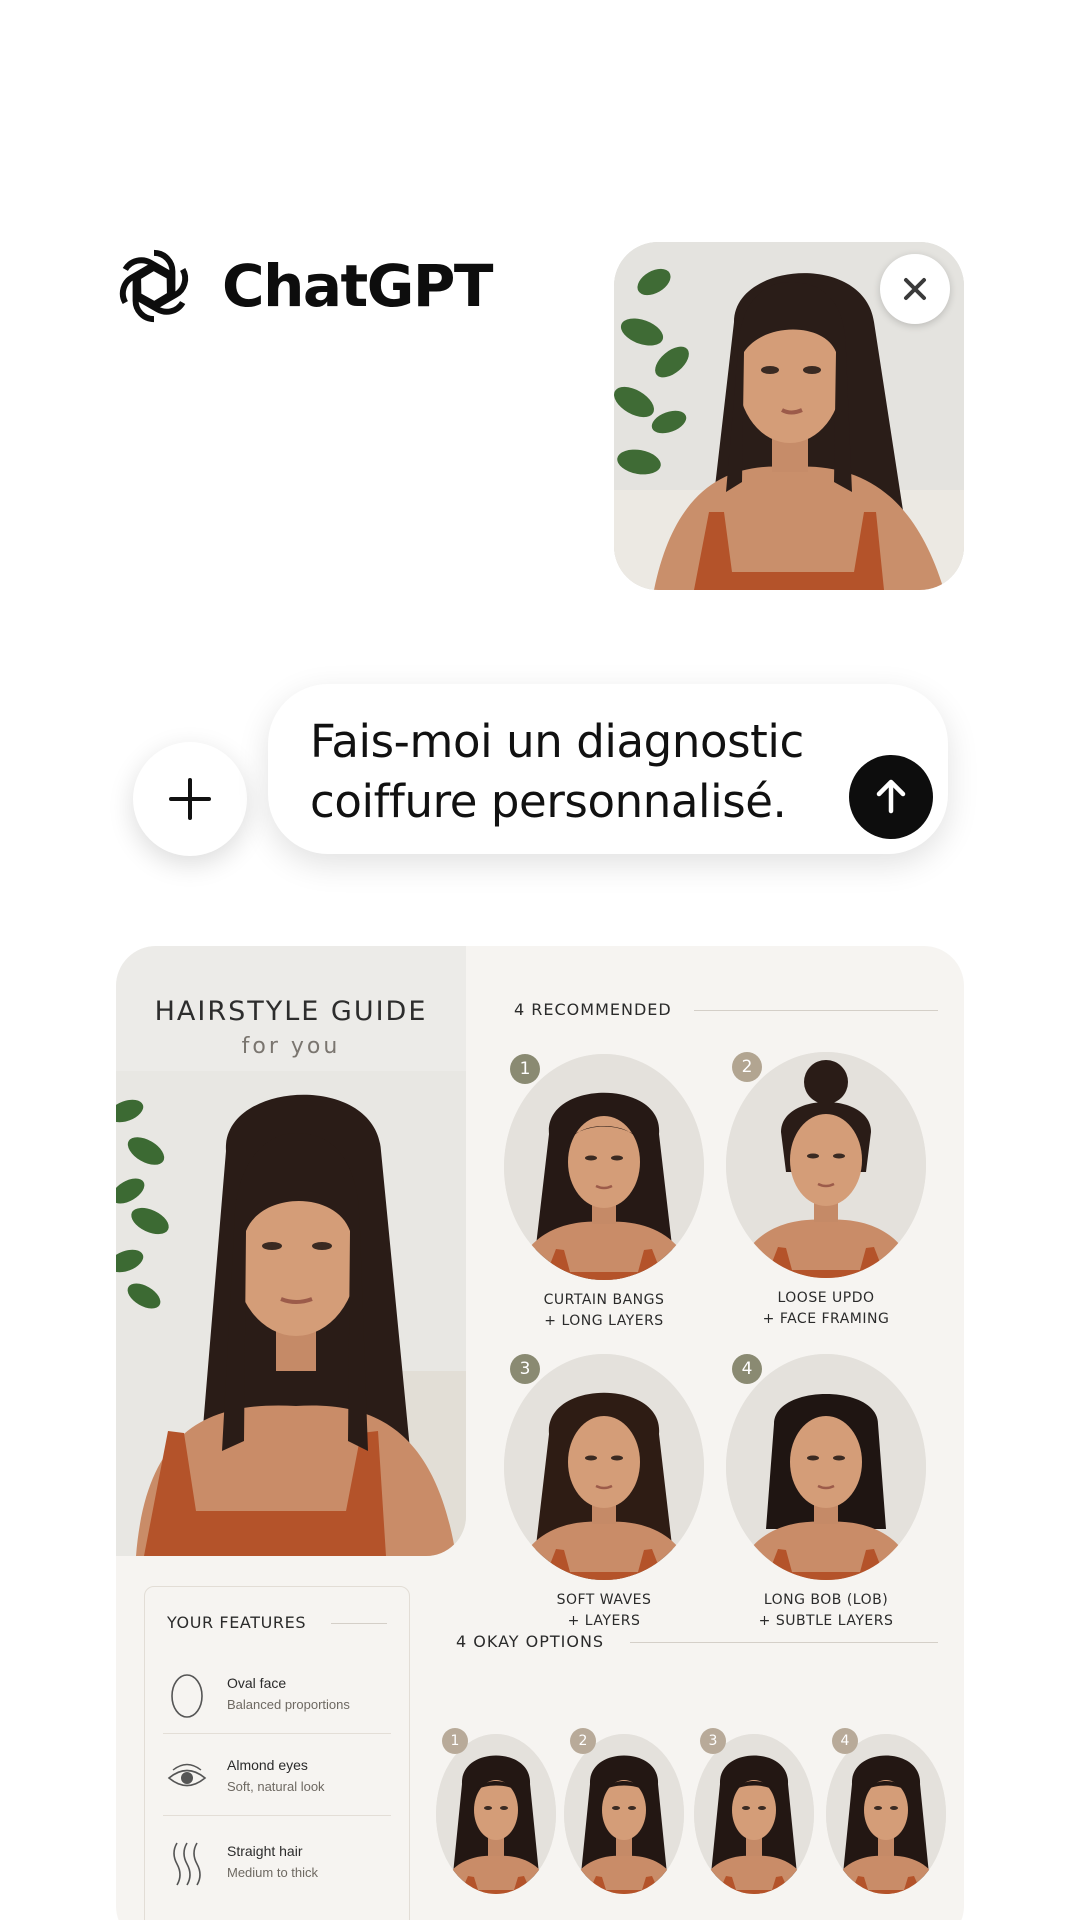 This screenshot has height=1920, width=1080. I want to click on style-number-badge: 4, so click(747, 1369).